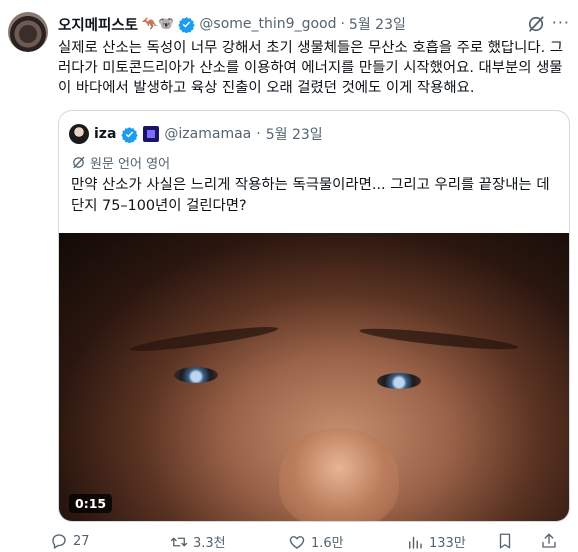 This screenshot has width=578, height=552. What do you see at coordinates (79, 134) in the screenshot?
I see `quote-author-avatar` at bounding box center [79, 134].